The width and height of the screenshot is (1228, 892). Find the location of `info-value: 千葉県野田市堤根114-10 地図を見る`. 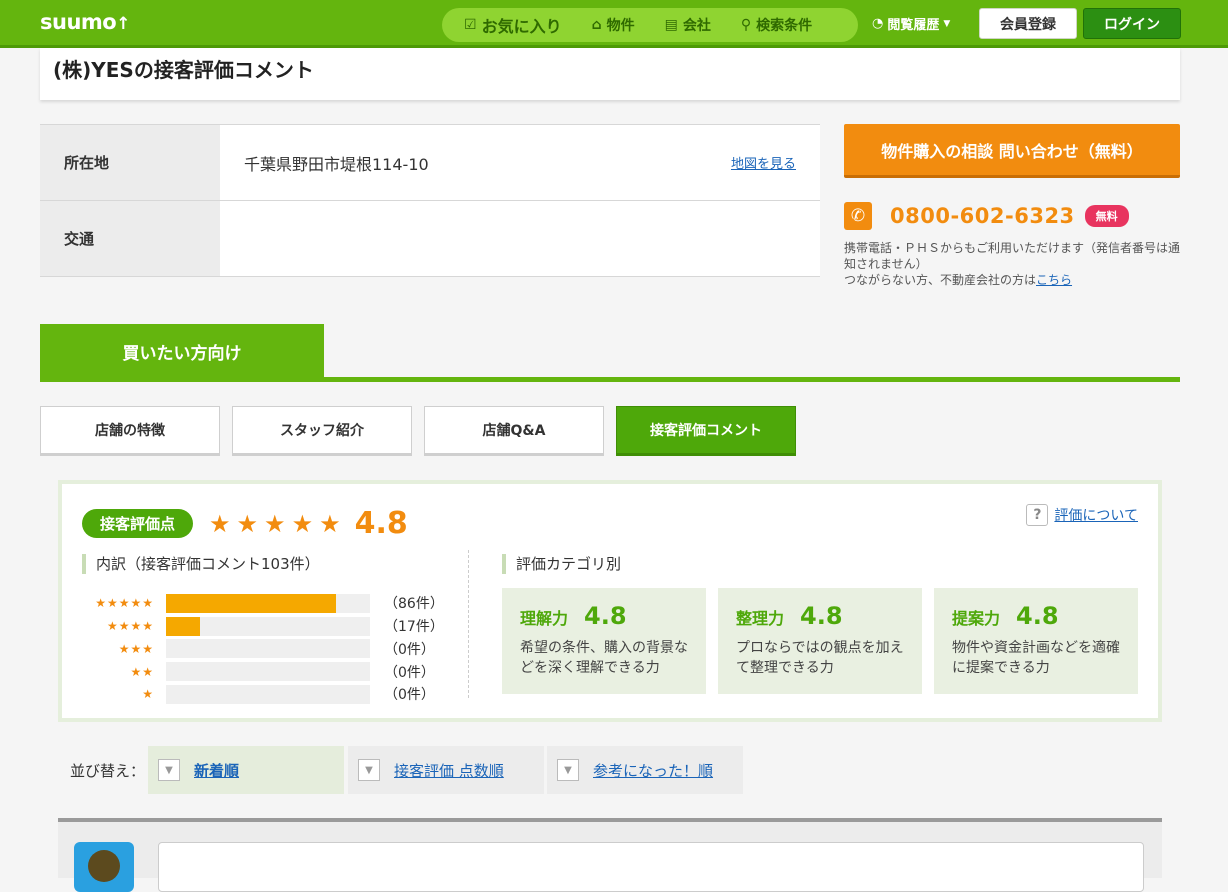

info-value: 千葉県野田市堤根114-10 地図を見る is located at coordinates (520, 163).